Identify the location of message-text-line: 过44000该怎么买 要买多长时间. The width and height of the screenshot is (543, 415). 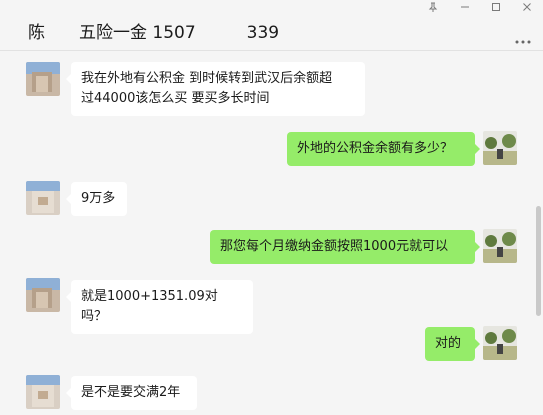
(175, 98).